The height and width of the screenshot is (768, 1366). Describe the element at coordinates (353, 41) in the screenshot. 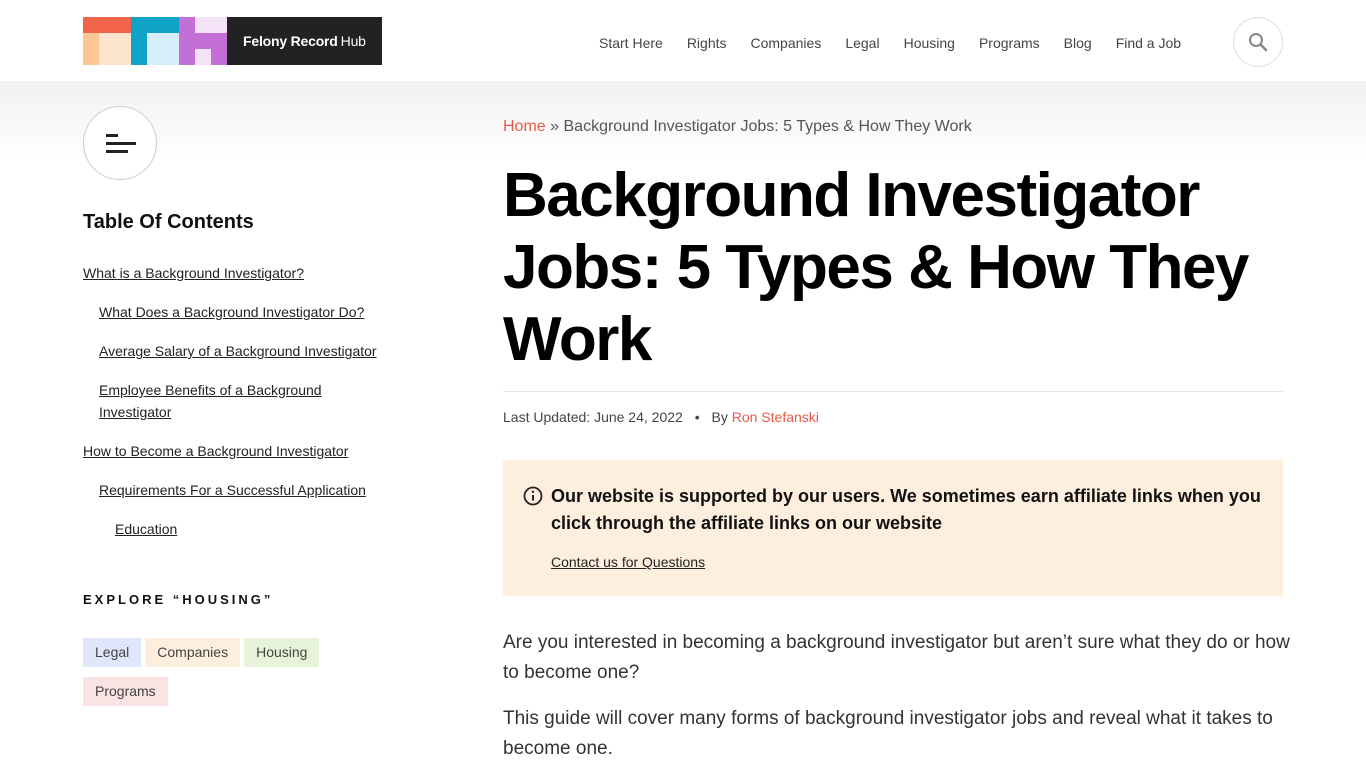

I see `logo-brand-light: Hub` at that location.